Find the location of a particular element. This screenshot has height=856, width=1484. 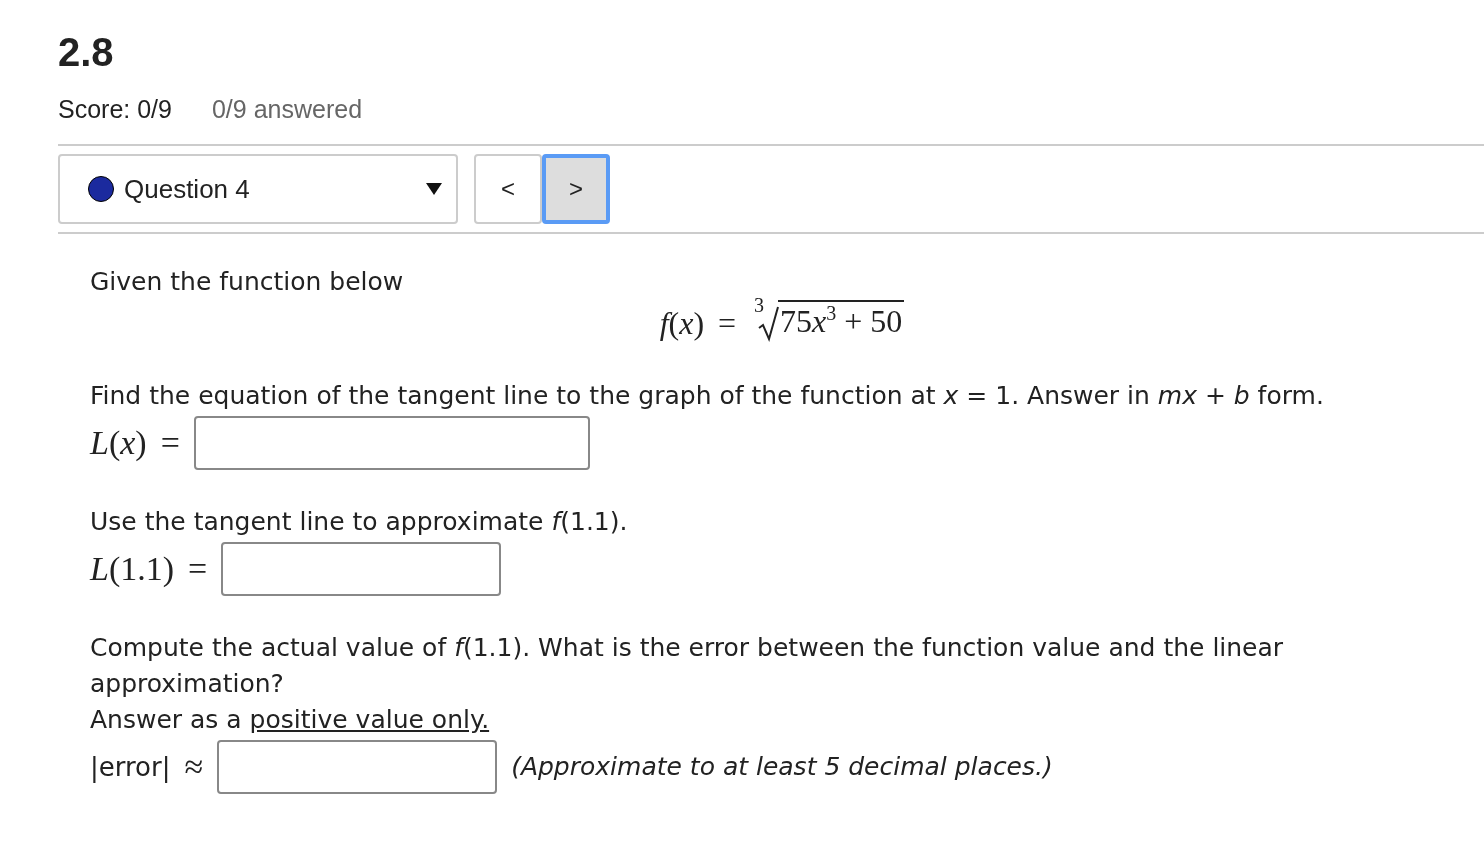

hint-text: (Approximate to at least 5 decimal places.) is located at coordinates (782, 767).